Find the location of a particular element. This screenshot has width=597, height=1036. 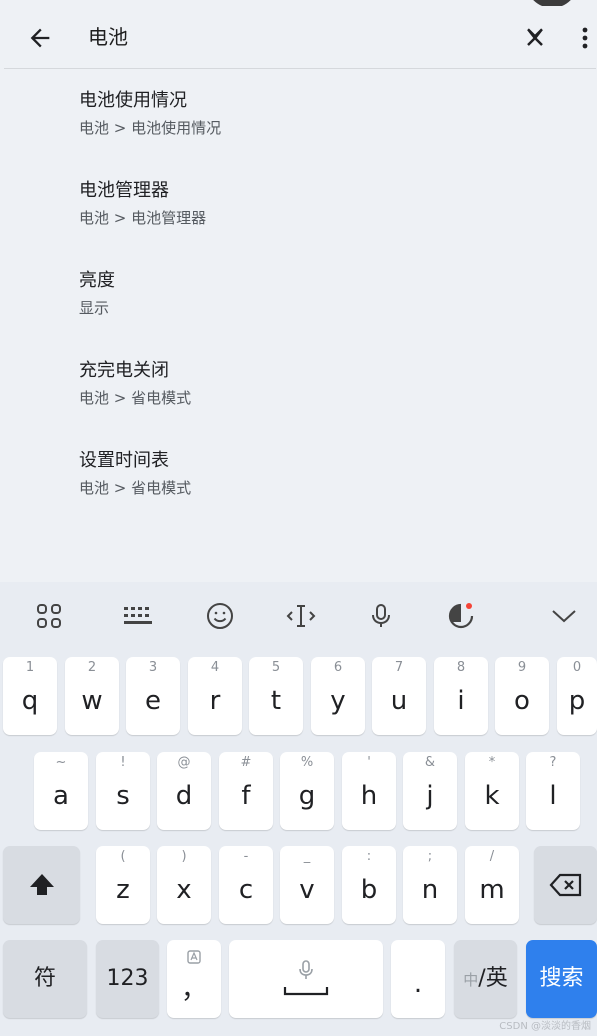

shift-icon is located at coordinates (41, 884).